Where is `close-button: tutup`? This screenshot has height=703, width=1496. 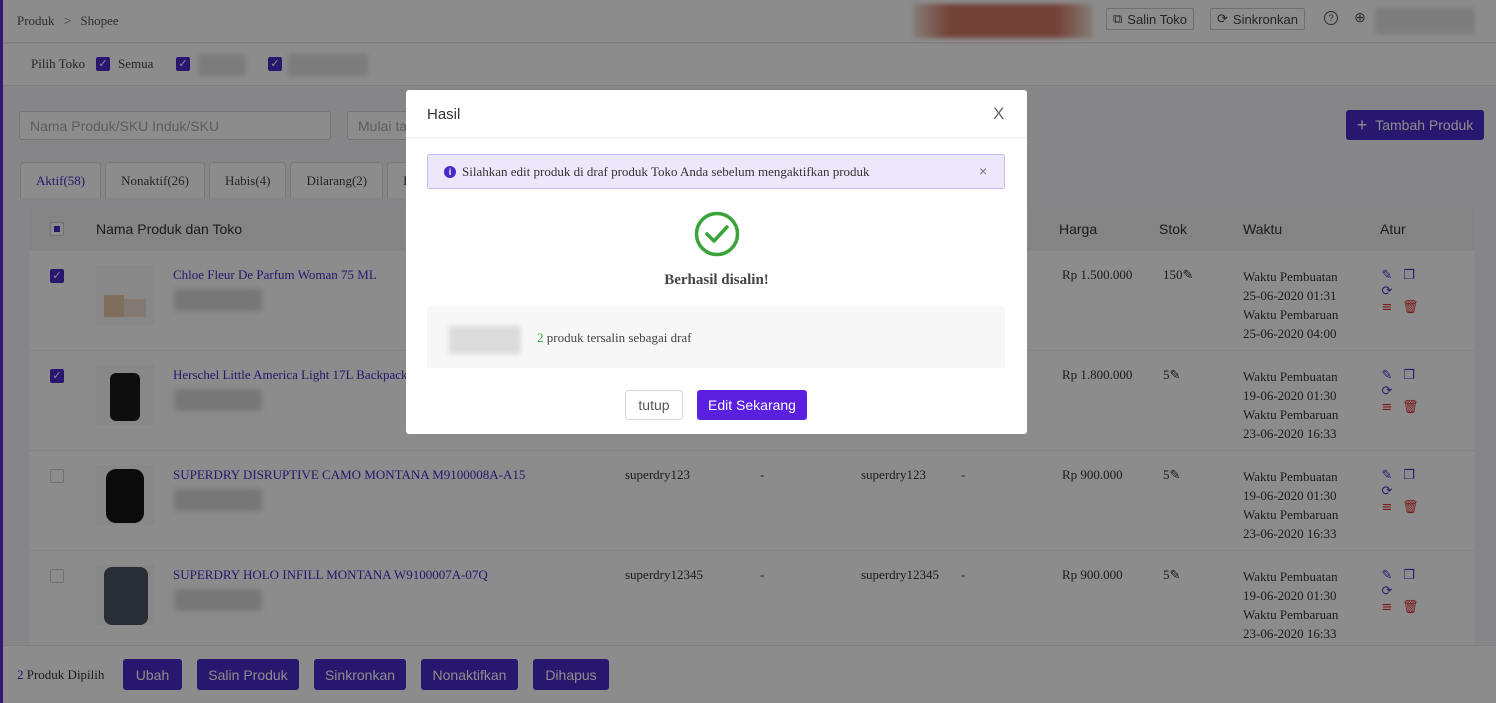
close-button: tutup is located at coordinates (654, 405).